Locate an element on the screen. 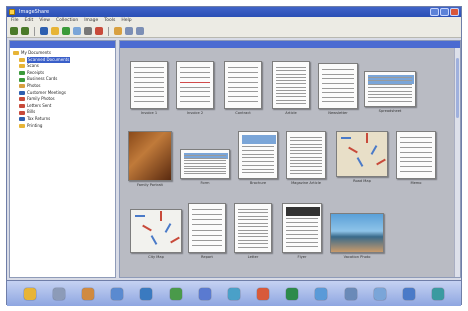 The image size is (468, 311). scrollbar-thumb is located at coordinates (457, 88).